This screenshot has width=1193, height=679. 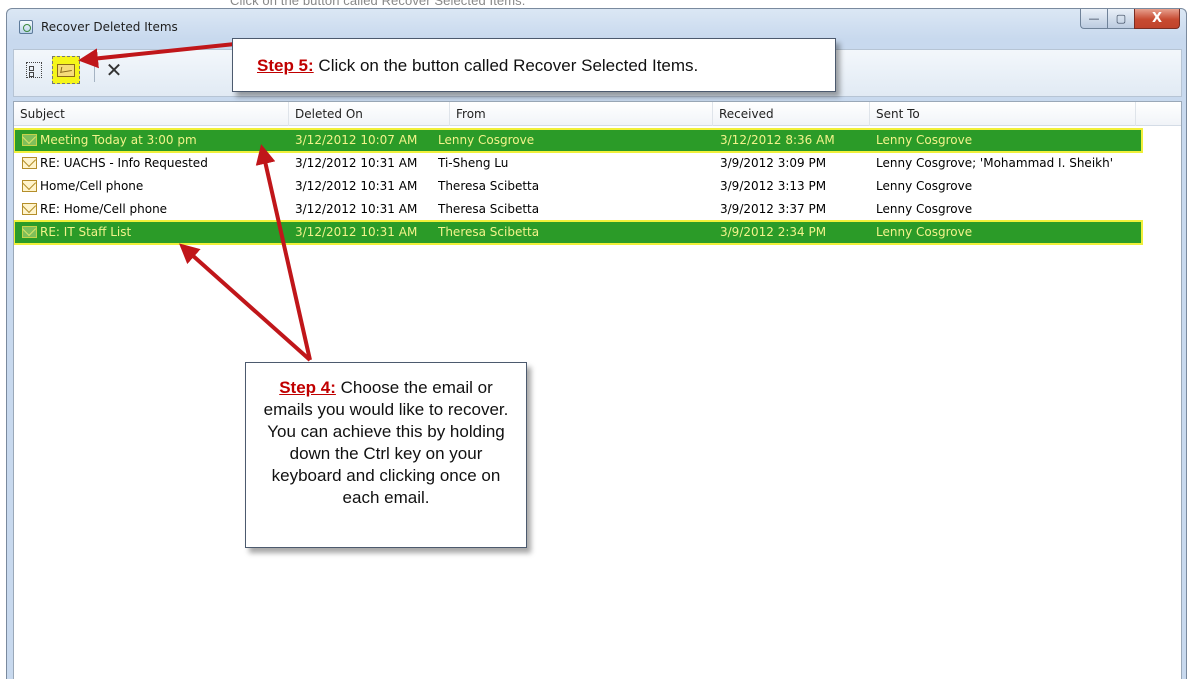 What do you see at coordinates (285, 65) in the screenshot?
I see `step-5-label: Step 5:` at bounding box center [285, 65].